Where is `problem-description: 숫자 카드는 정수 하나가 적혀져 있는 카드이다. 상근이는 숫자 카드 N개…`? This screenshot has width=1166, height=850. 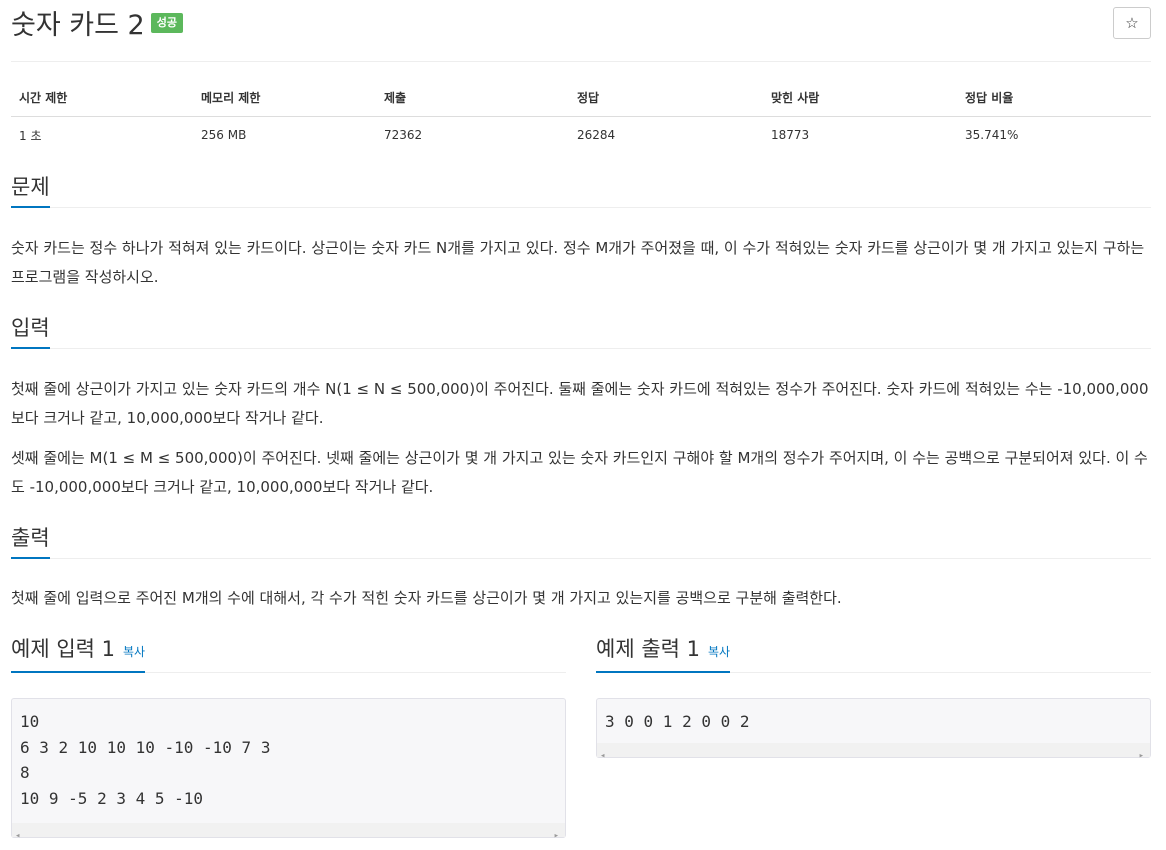 problem-description: 숫자 카드는 정수 하나가 적혀져 있는 카드이다. 상근이는 숫자 카드 N개… is located at coordinates (578, 262).